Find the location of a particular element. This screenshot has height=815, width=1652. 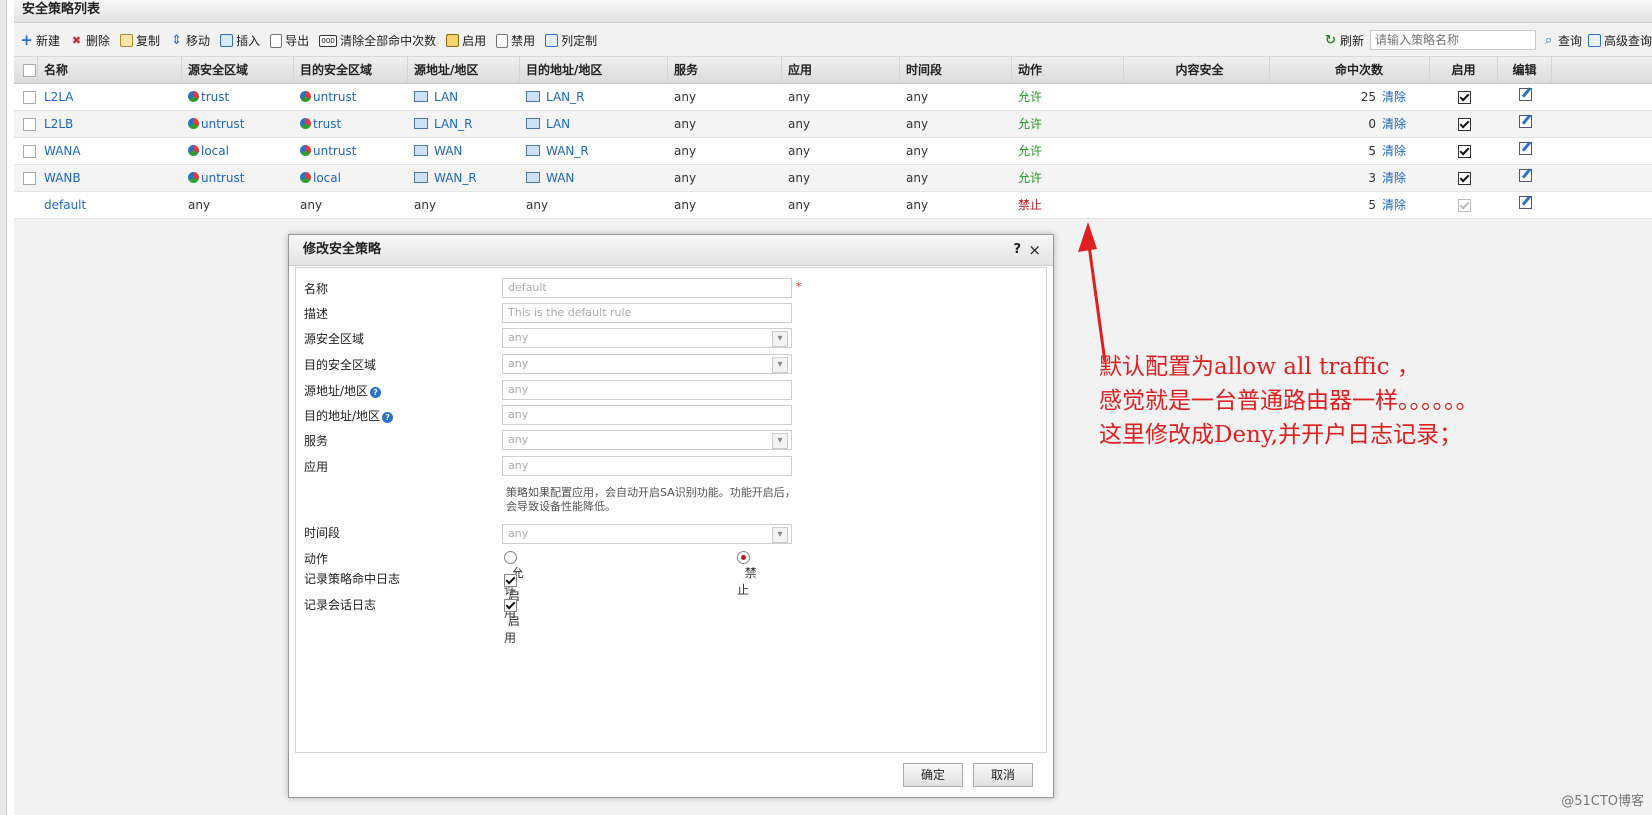

arrow-head is located at coordinates (1087, 237).